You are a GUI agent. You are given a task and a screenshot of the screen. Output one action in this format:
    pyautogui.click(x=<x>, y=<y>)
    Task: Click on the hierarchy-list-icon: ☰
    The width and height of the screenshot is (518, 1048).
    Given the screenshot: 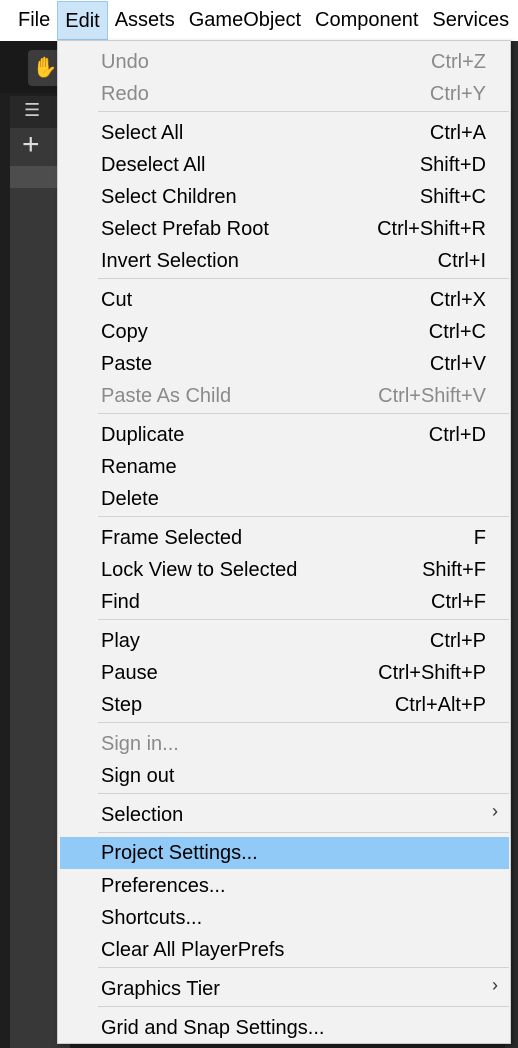 What is the action you would take?
    pyautogui.click(x=32, y=110)
    